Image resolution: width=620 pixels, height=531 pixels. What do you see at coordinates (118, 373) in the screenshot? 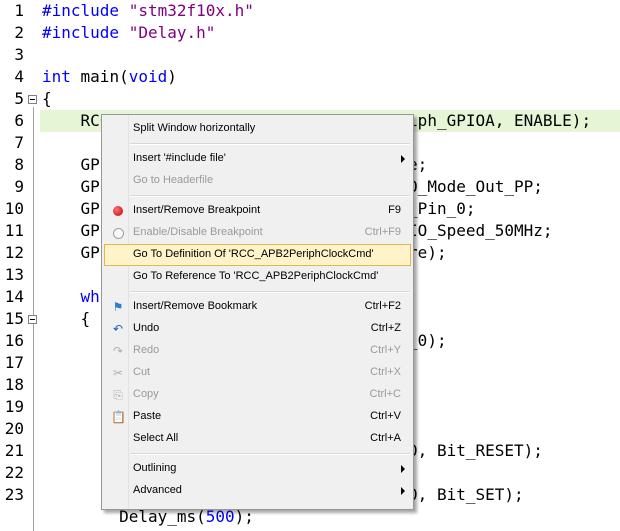
I see `cut-icon: ✂` at bounding box center [118, 373].